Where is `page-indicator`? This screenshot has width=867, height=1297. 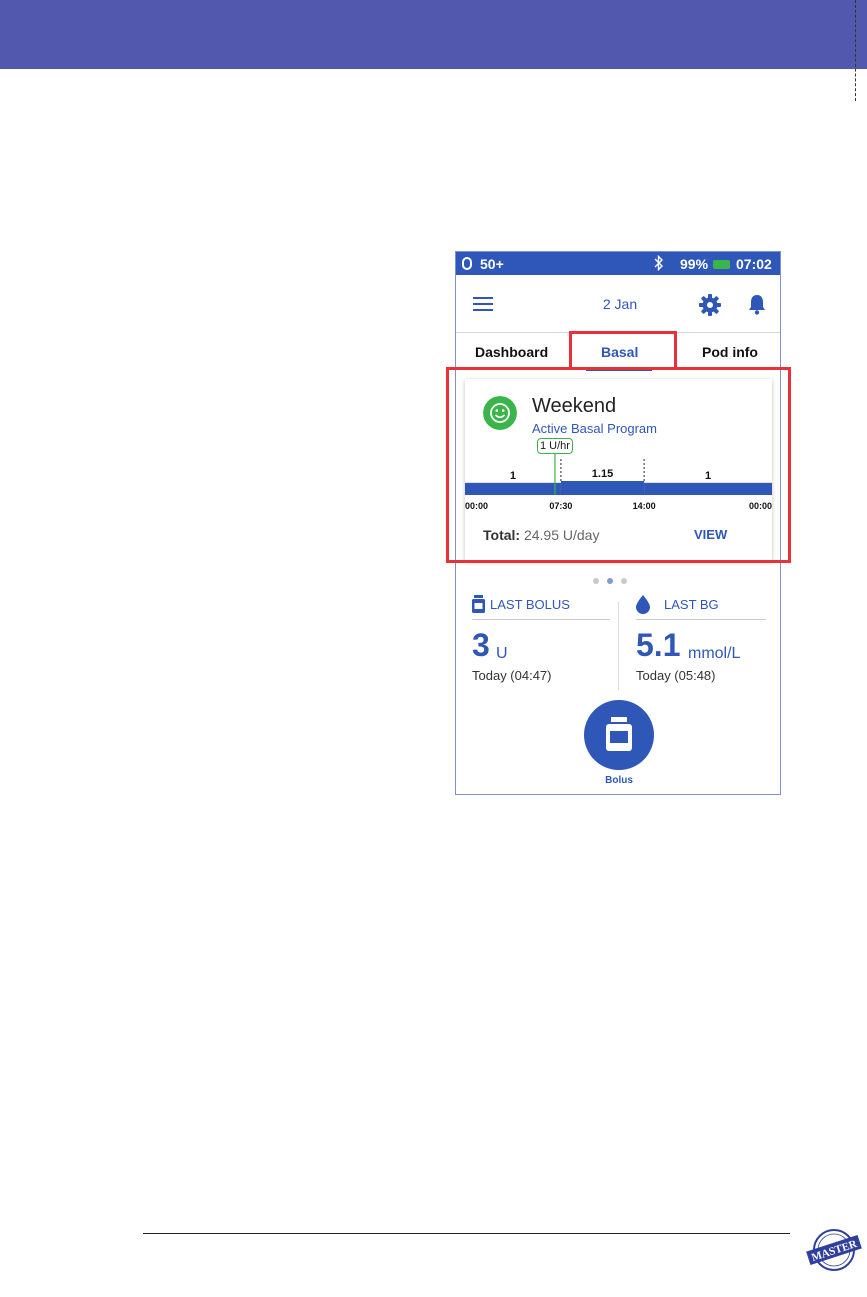 page-indicator is located at coordinates (614, 580).